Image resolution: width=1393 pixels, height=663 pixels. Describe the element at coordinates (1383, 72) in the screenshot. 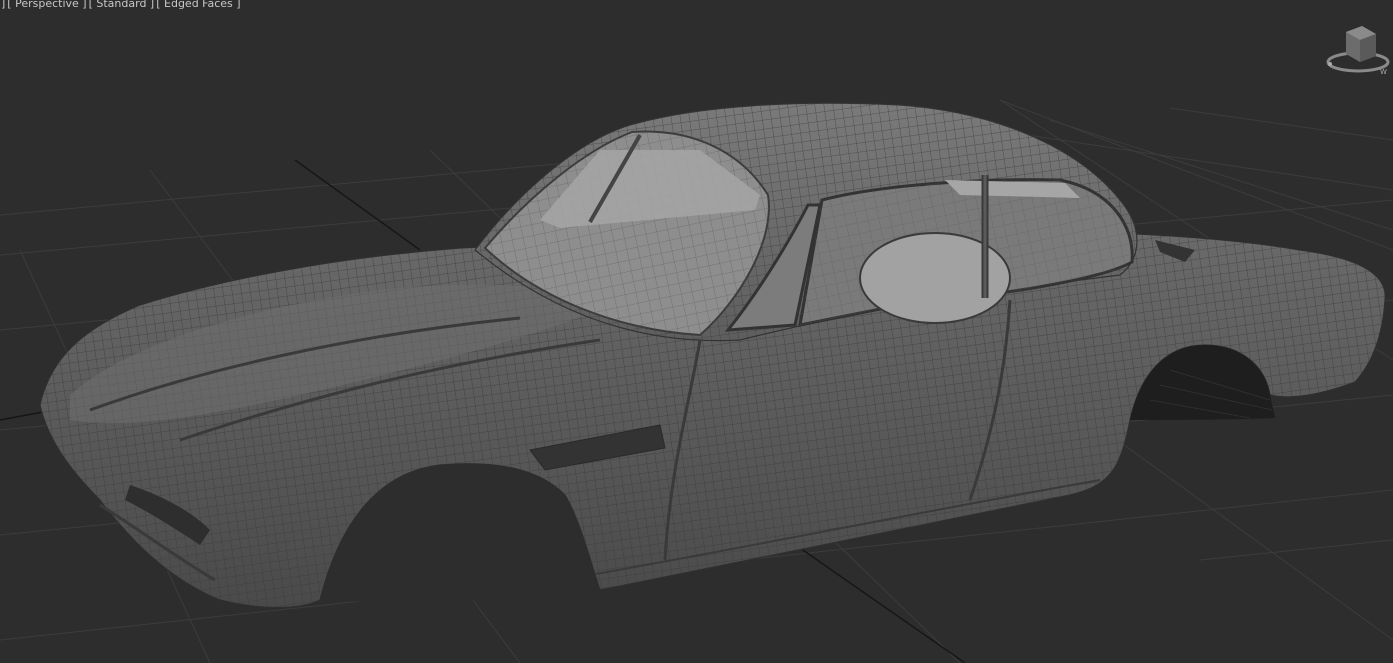

I see `svg-text: W` at that location.